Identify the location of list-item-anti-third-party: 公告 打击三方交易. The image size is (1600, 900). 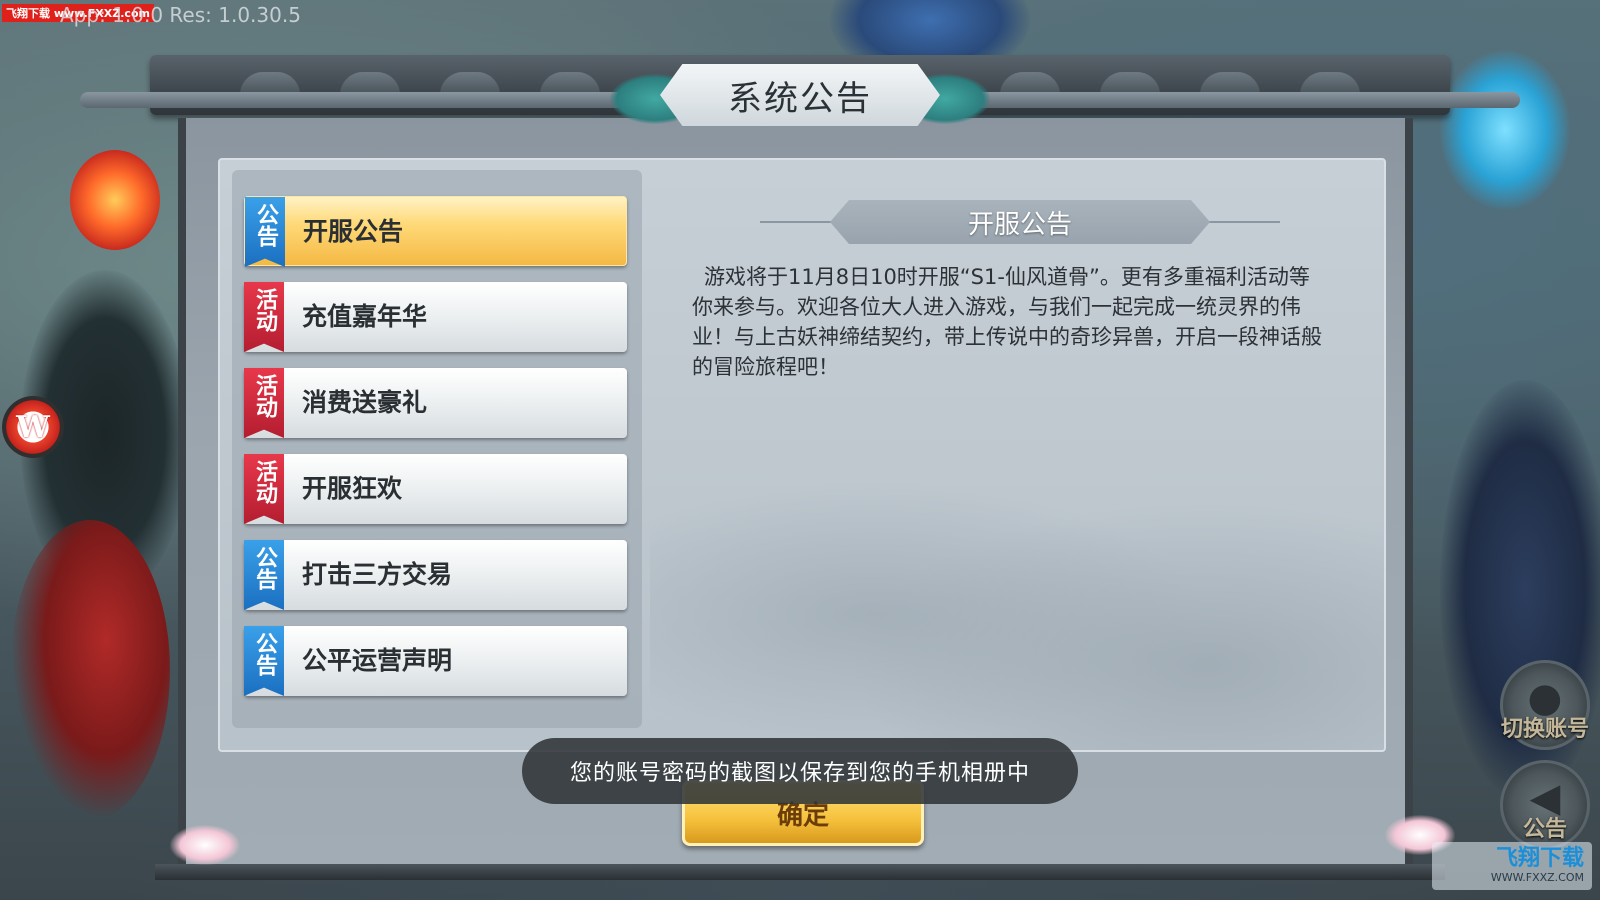
(435, 575).